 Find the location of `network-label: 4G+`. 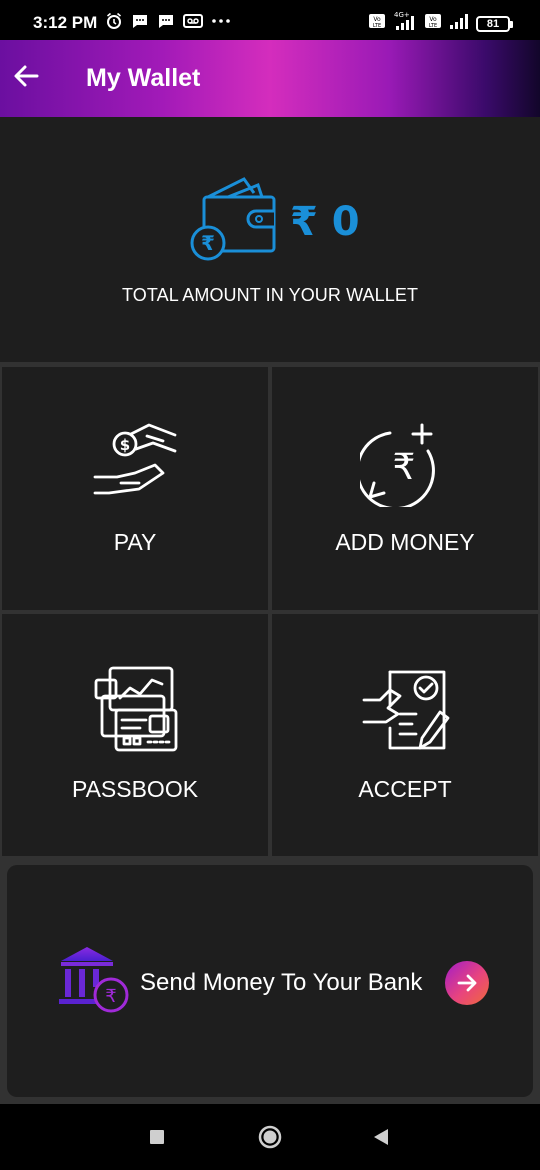

network-label: 4G+ is located at coordinates (402, 15).